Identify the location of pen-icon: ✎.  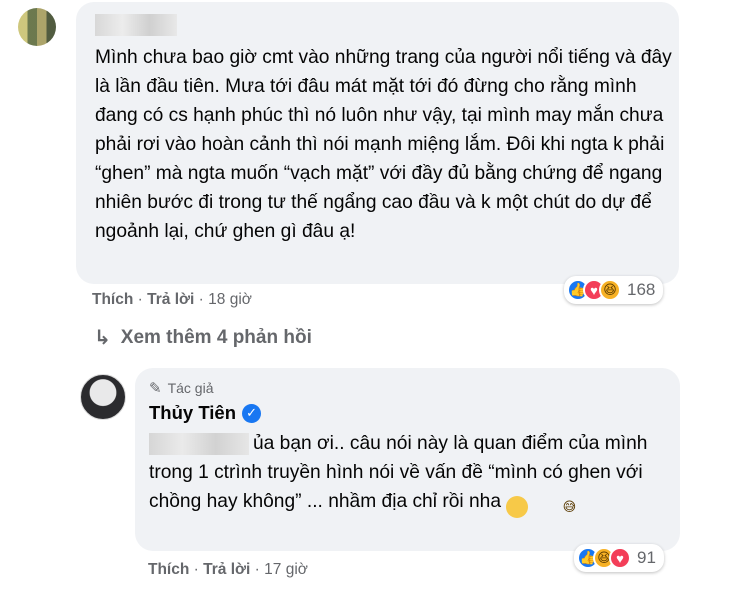
(155, 388).